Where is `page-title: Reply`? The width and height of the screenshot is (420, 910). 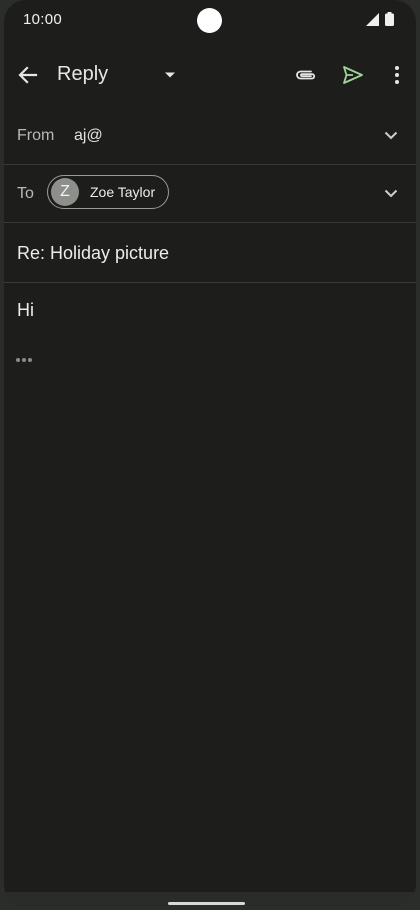
page-title: Reply is located at coordinates (83, 74).